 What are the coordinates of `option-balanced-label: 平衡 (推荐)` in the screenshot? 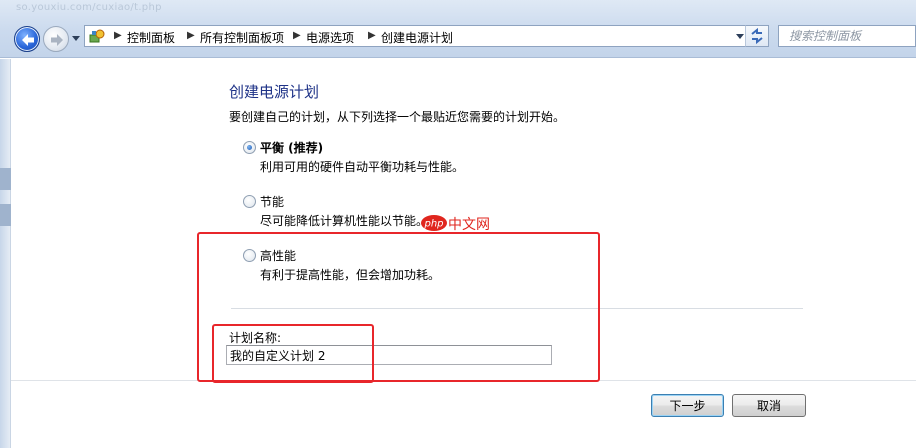 It's located at (291, 147).